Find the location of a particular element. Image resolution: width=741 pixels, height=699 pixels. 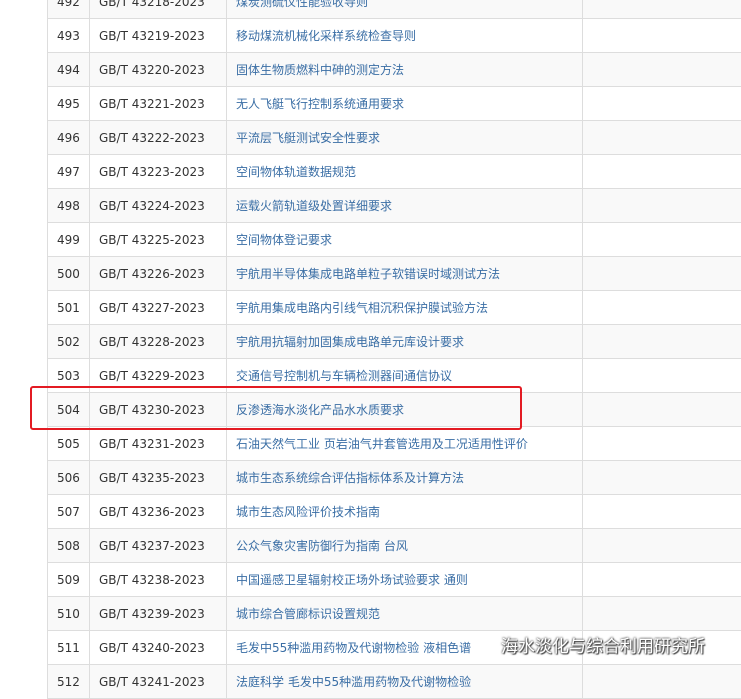

standard-code: GB/T 43227-2023 is located at coordinates (157, 307).